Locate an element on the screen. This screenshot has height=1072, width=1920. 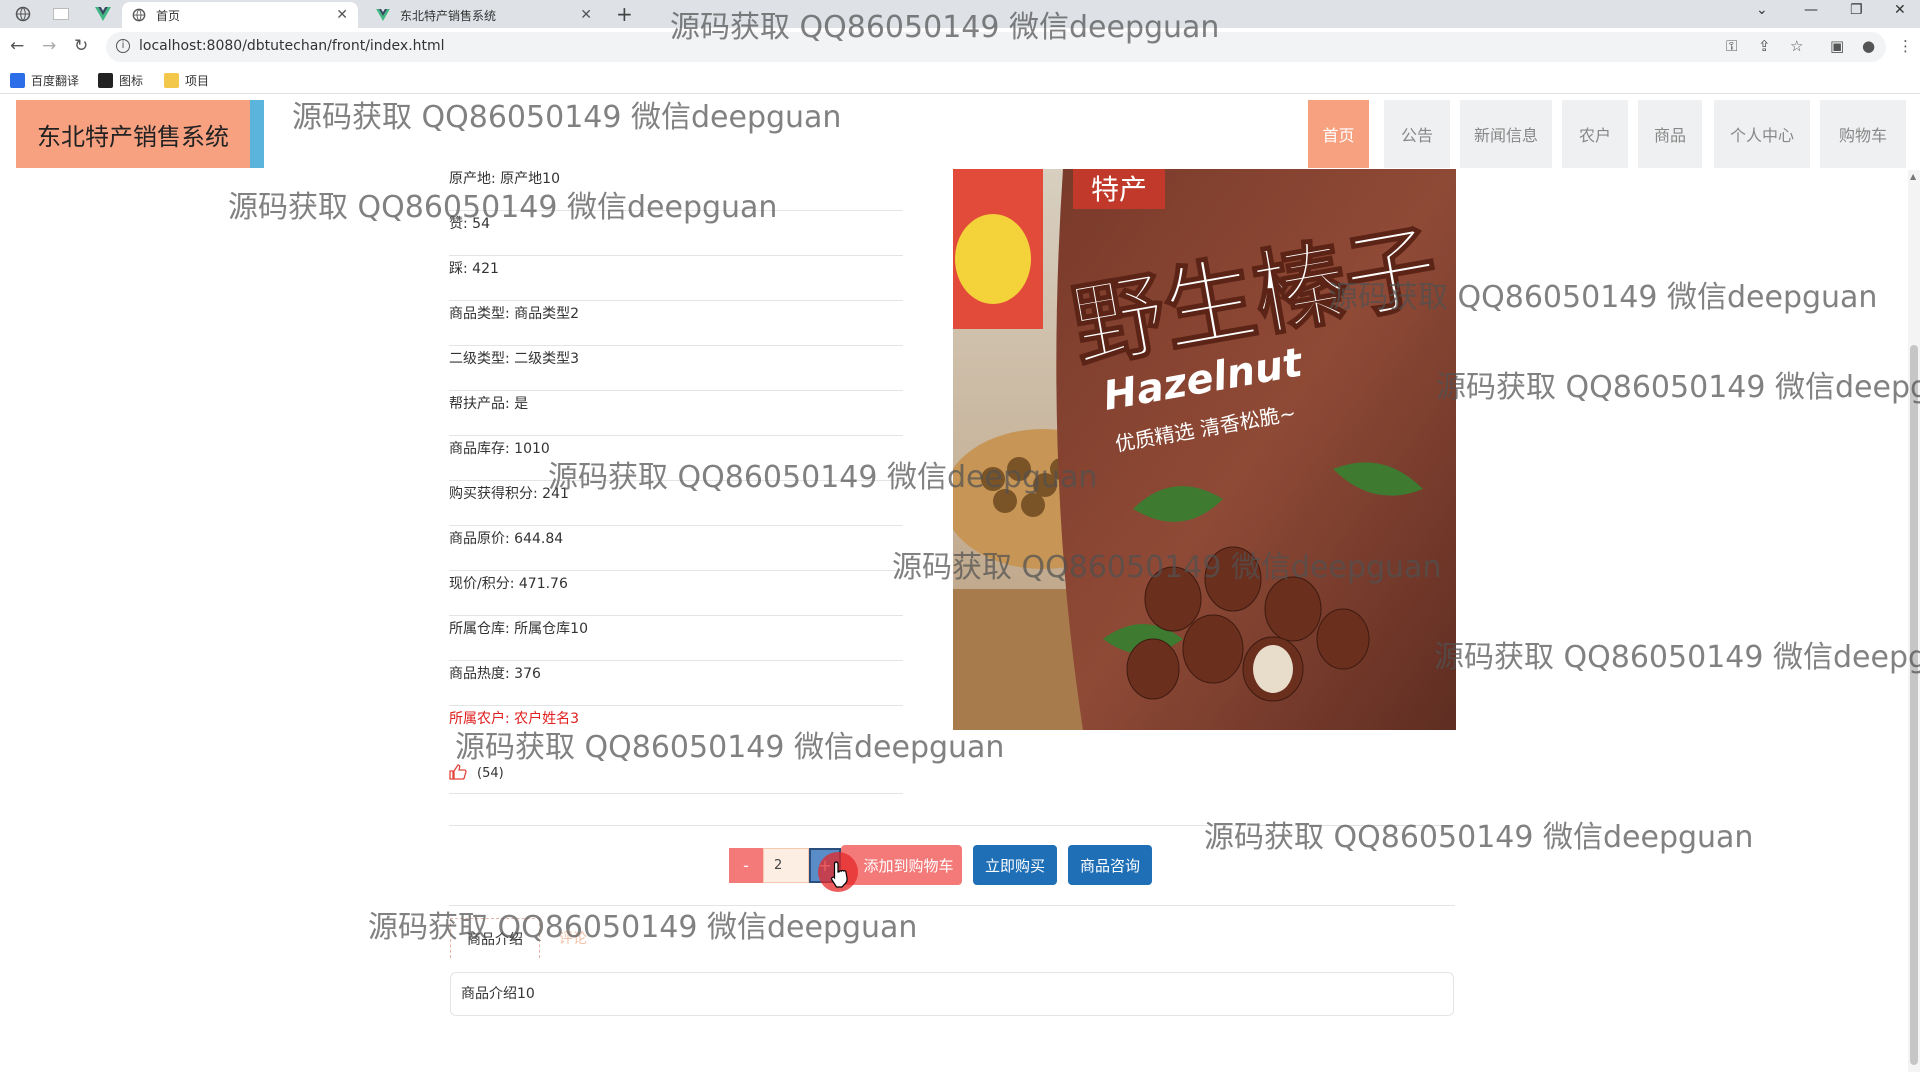
detail-product-type: 商品类型: 商品类型2 is located at coordinates (676, 323).